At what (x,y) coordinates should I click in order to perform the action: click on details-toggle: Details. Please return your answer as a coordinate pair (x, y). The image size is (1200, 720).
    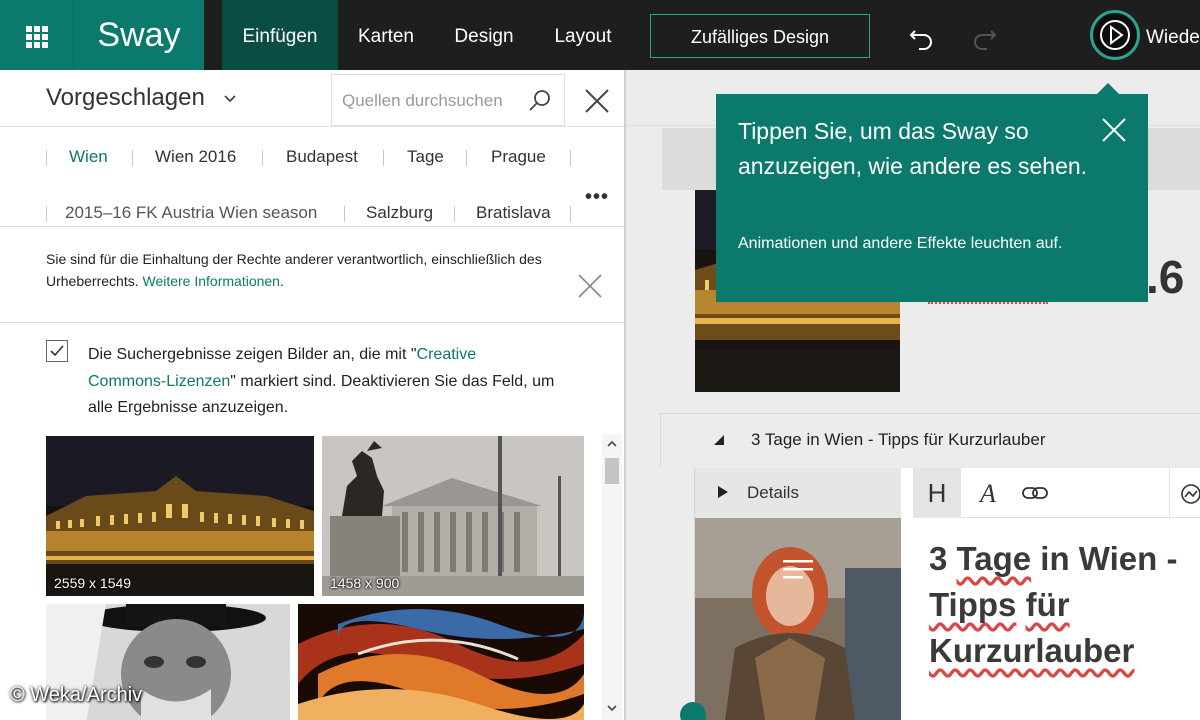
    Looking at the image, I should click on (798, 493).